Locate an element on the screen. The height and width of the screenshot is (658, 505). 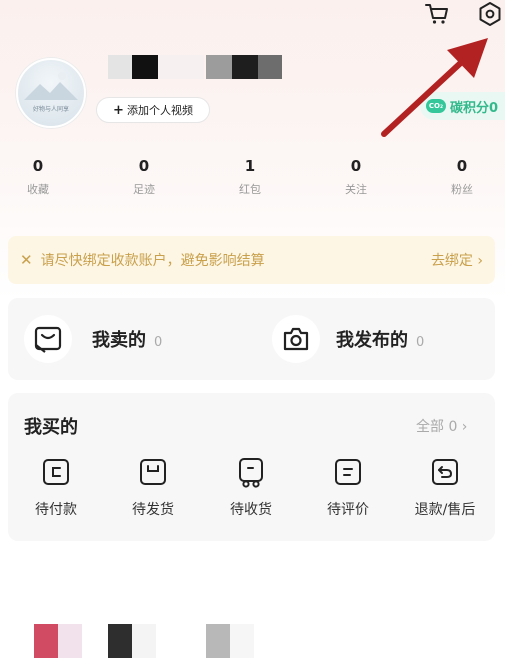
my-sold-button: 我卖的 0 is located at coordinates (127, 339).